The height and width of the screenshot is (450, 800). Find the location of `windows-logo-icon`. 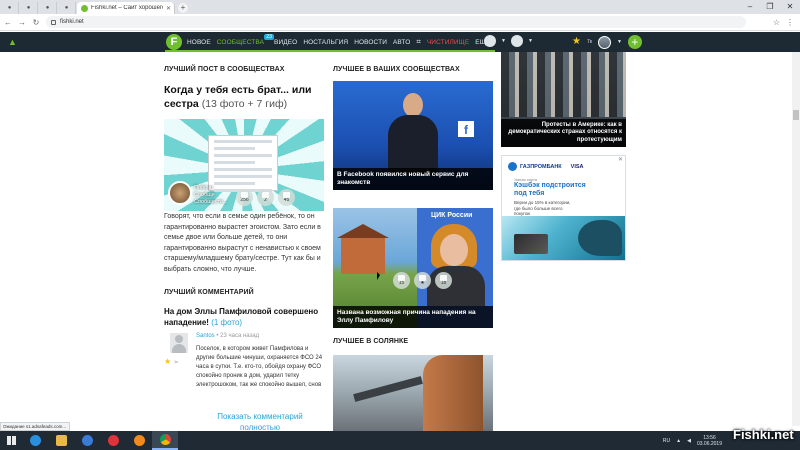

windows-logo-icon is located at coordinates (11, 440).